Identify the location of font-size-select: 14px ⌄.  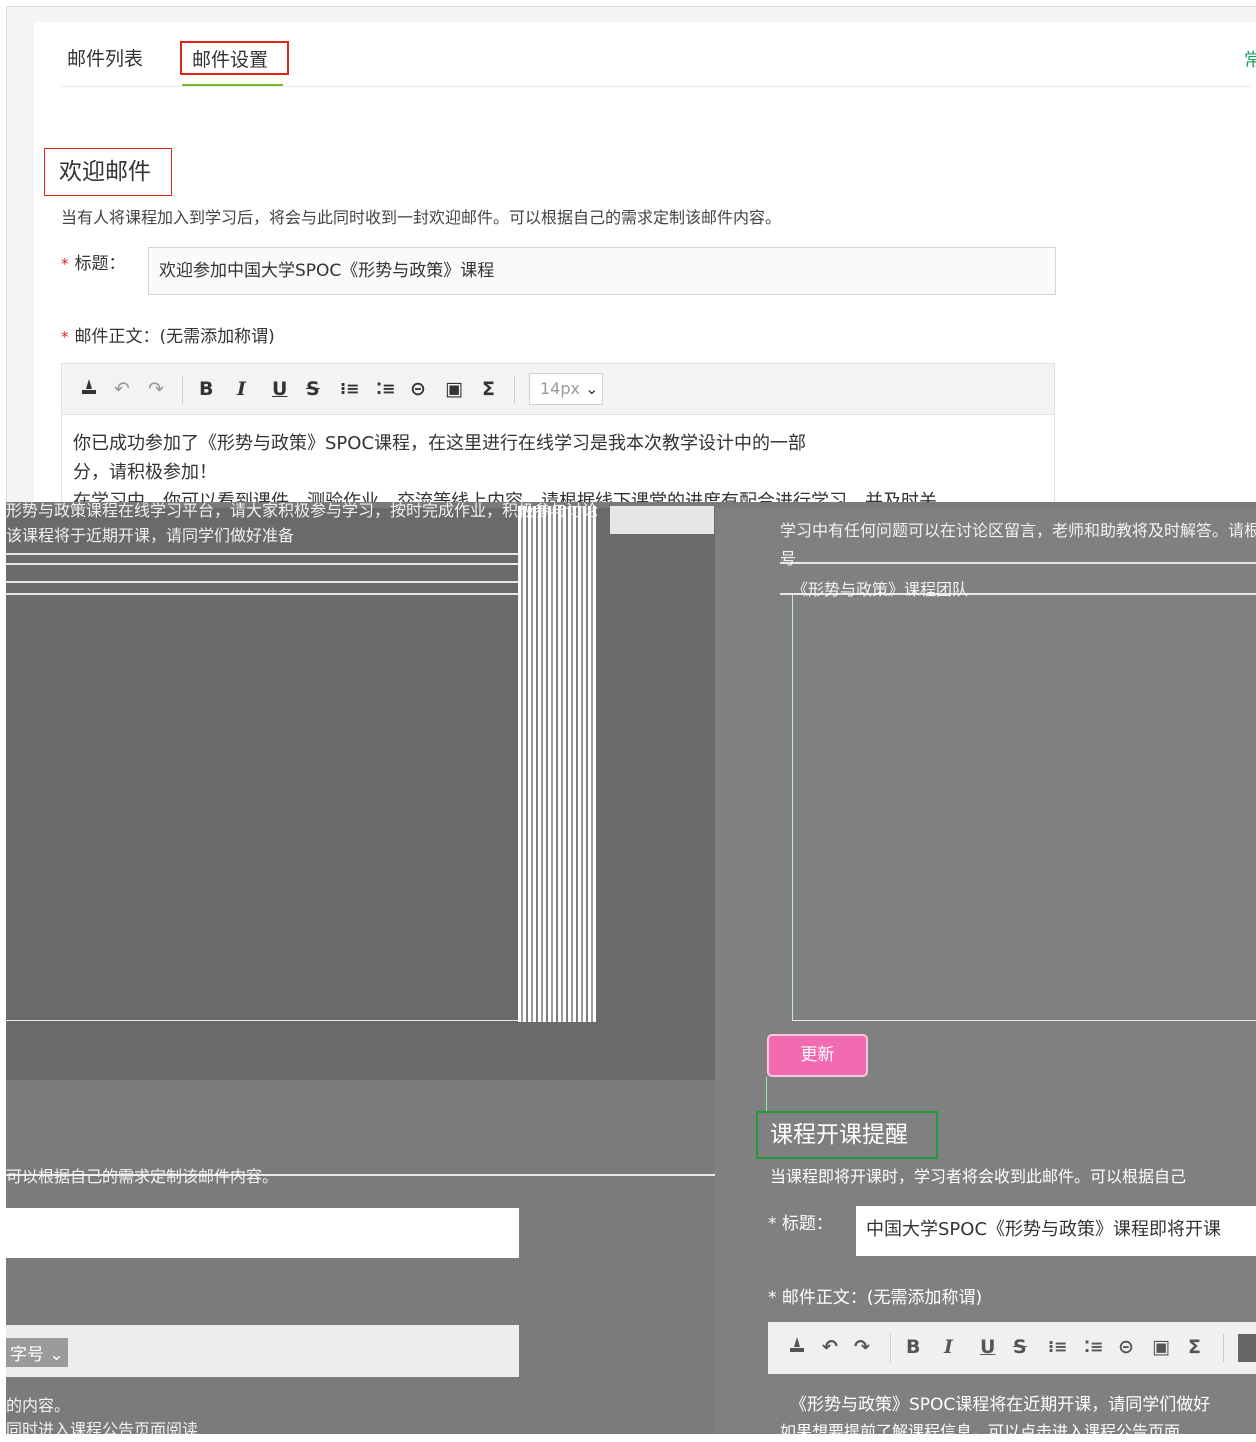
(566, 389).